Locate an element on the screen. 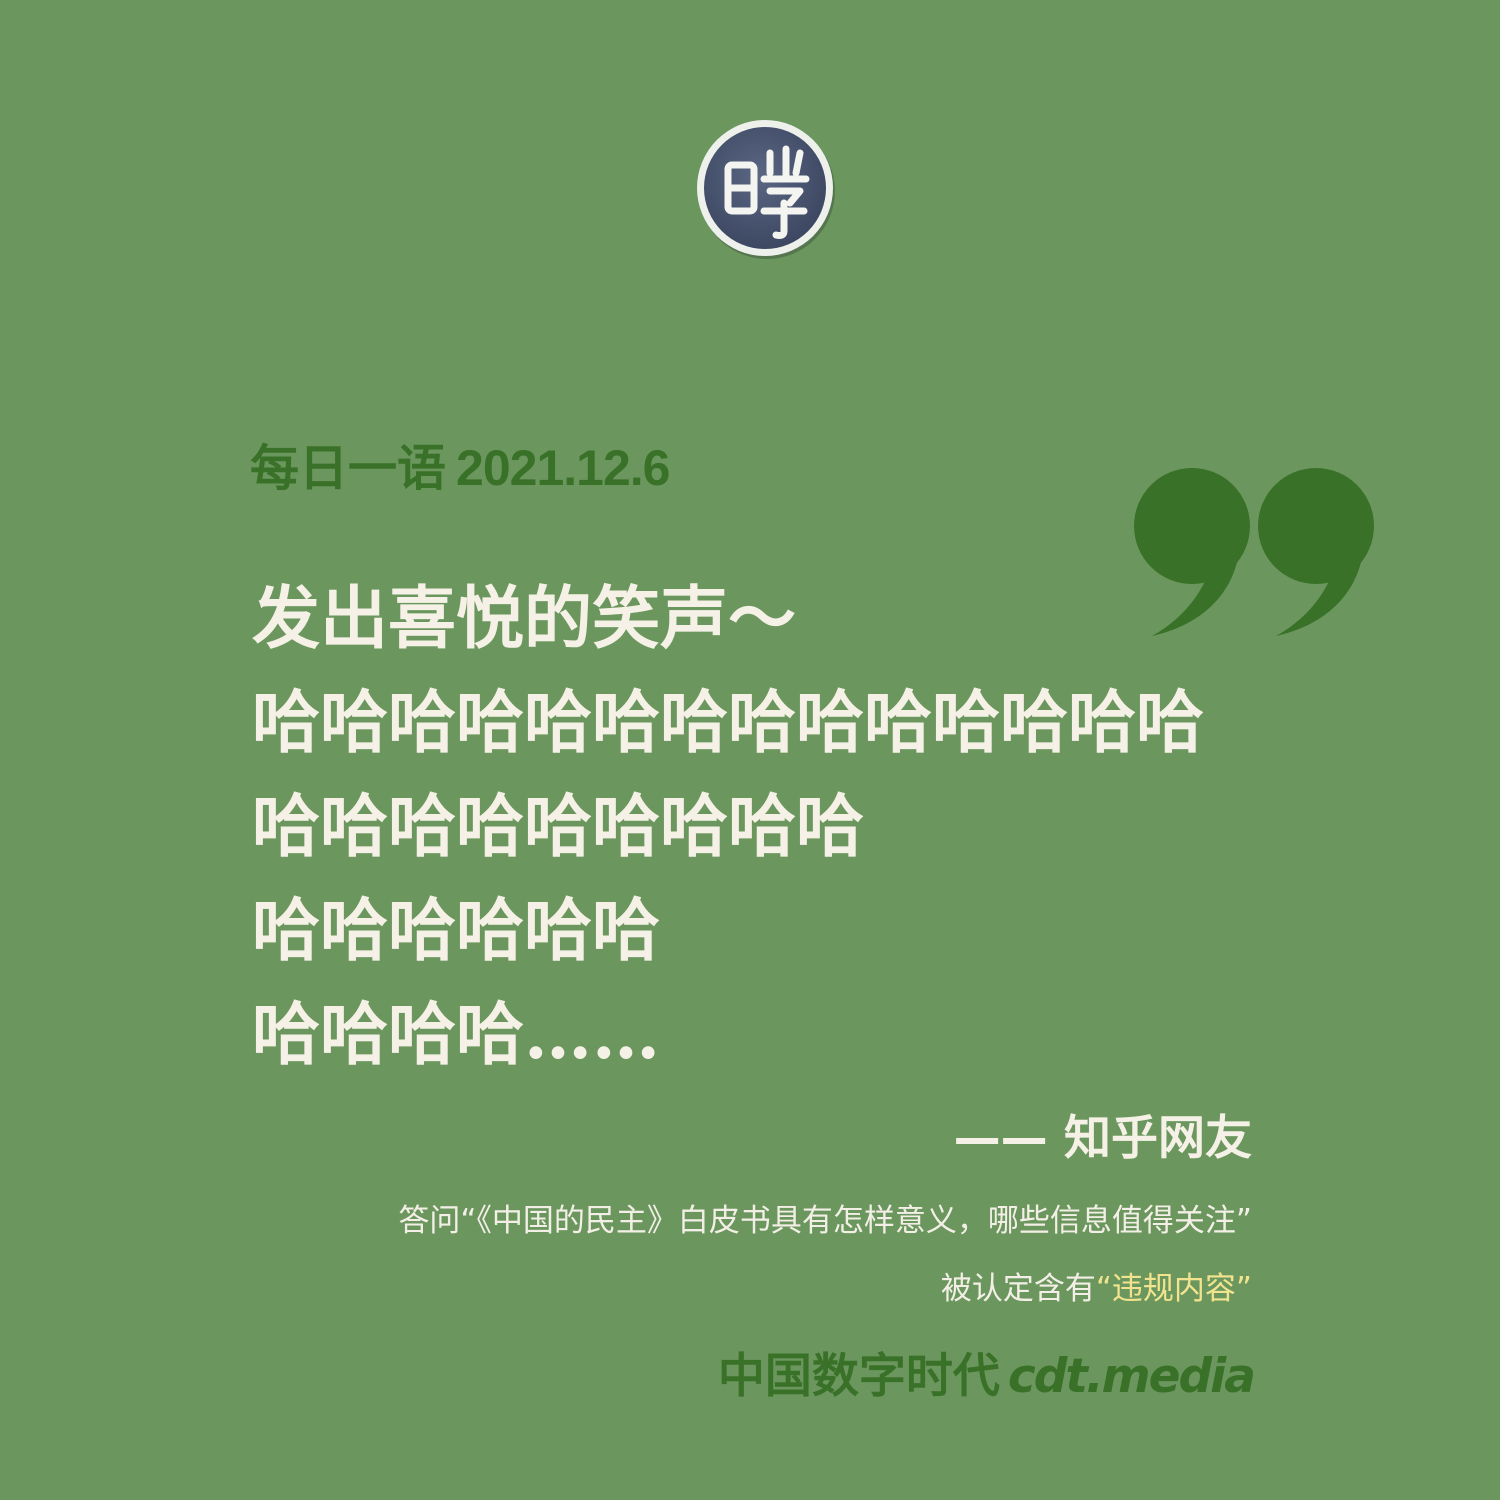  seal-logo-icon is located at coordinates (766, 189).